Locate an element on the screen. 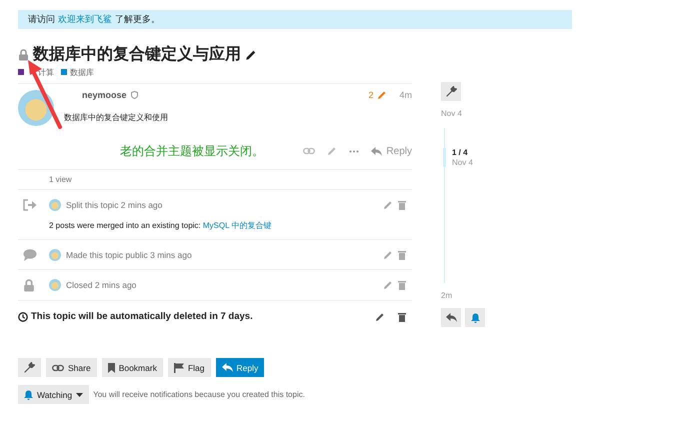  action-text: Closed 2 mins ago is located at coordinates (101, 285).